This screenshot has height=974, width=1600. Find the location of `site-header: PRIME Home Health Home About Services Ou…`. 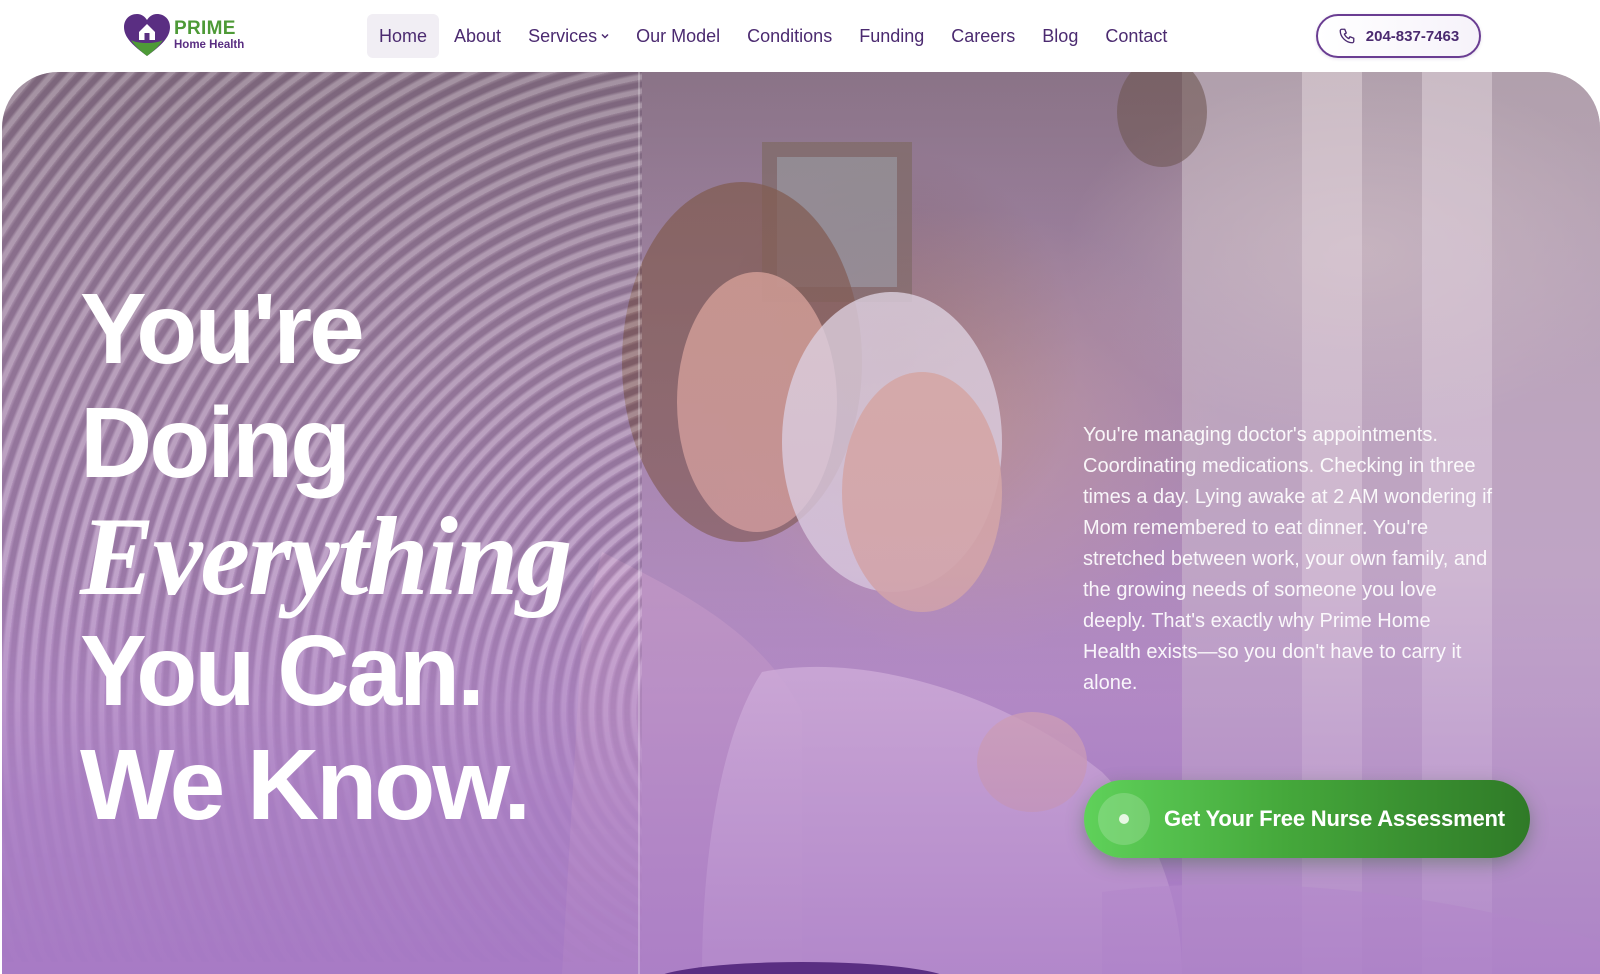

site-header: PRIME Home Health Home About Services Ou… is located at coordinates (800, 36).